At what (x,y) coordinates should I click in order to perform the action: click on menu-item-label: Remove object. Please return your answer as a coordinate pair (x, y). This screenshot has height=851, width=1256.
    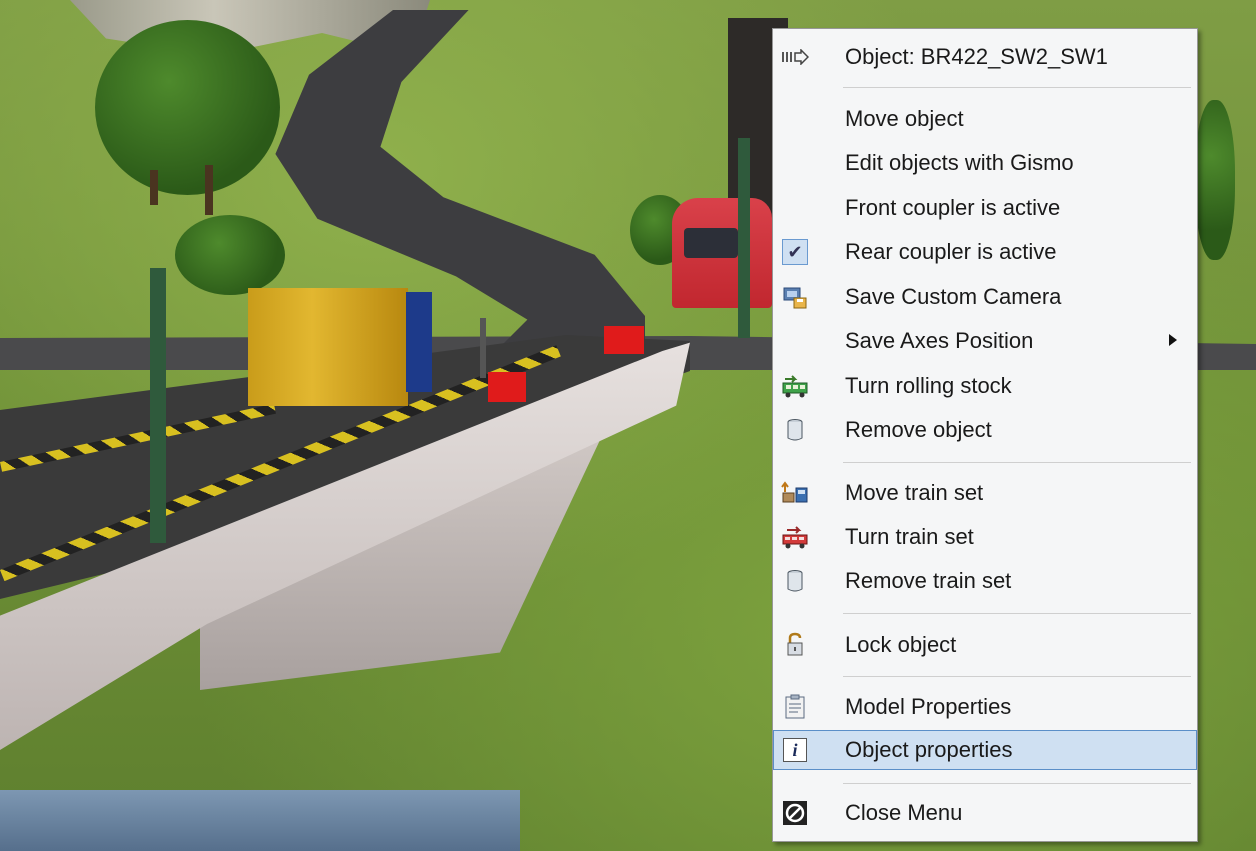
    Looking at the image, I should click on (918, 429).